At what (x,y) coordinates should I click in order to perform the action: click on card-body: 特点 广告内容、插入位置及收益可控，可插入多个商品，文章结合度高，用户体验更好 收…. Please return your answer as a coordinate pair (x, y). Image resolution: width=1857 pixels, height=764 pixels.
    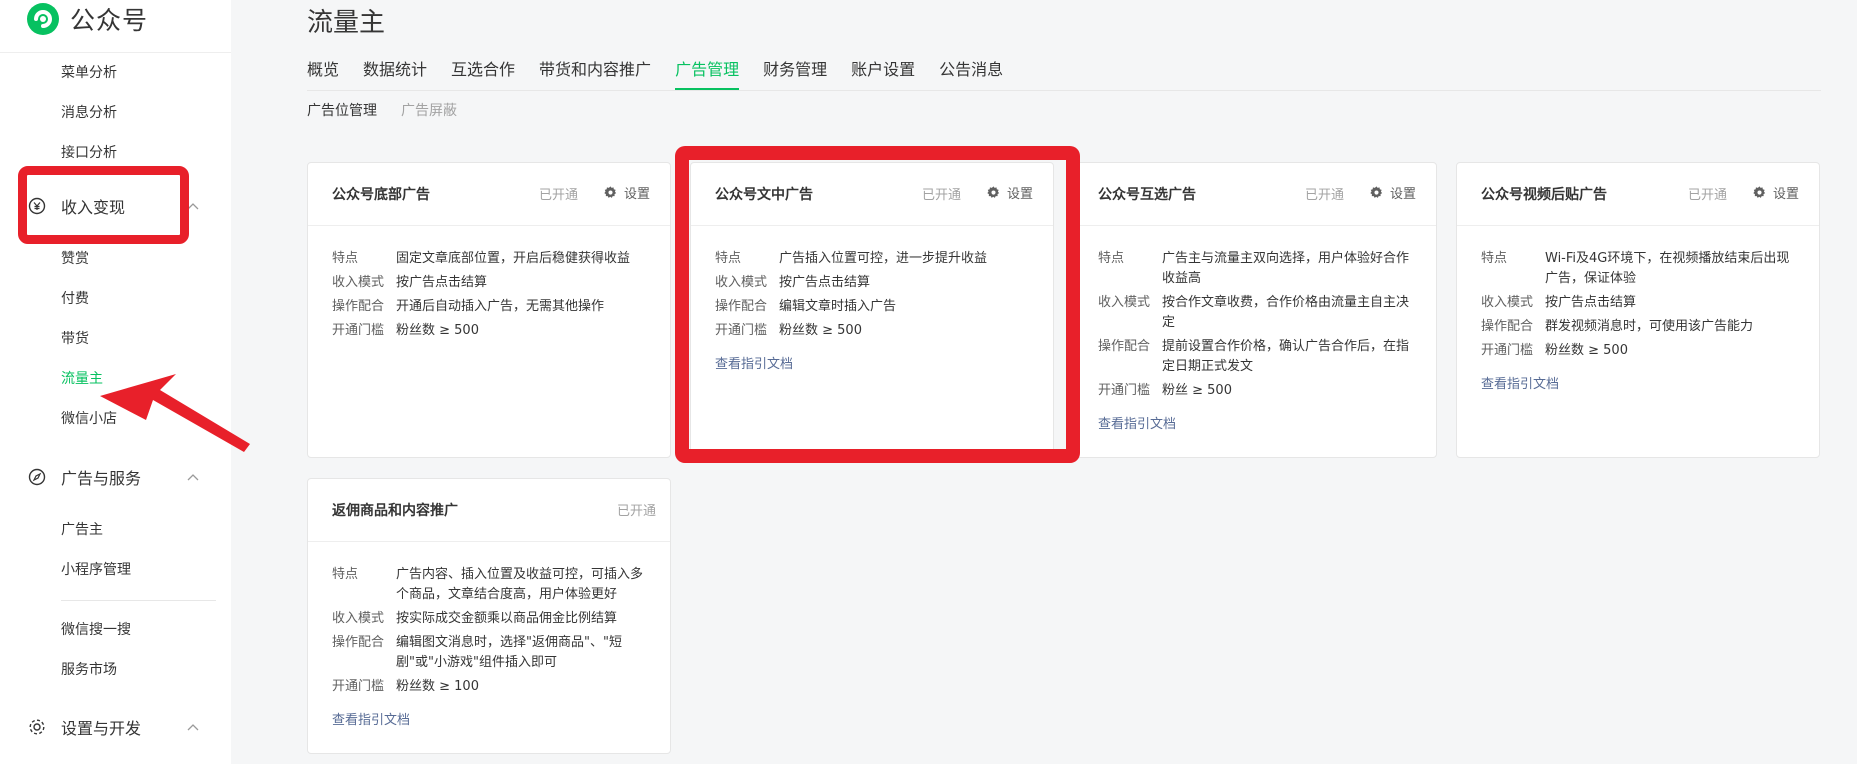
    Looking at the image, I should click on (489, 635).